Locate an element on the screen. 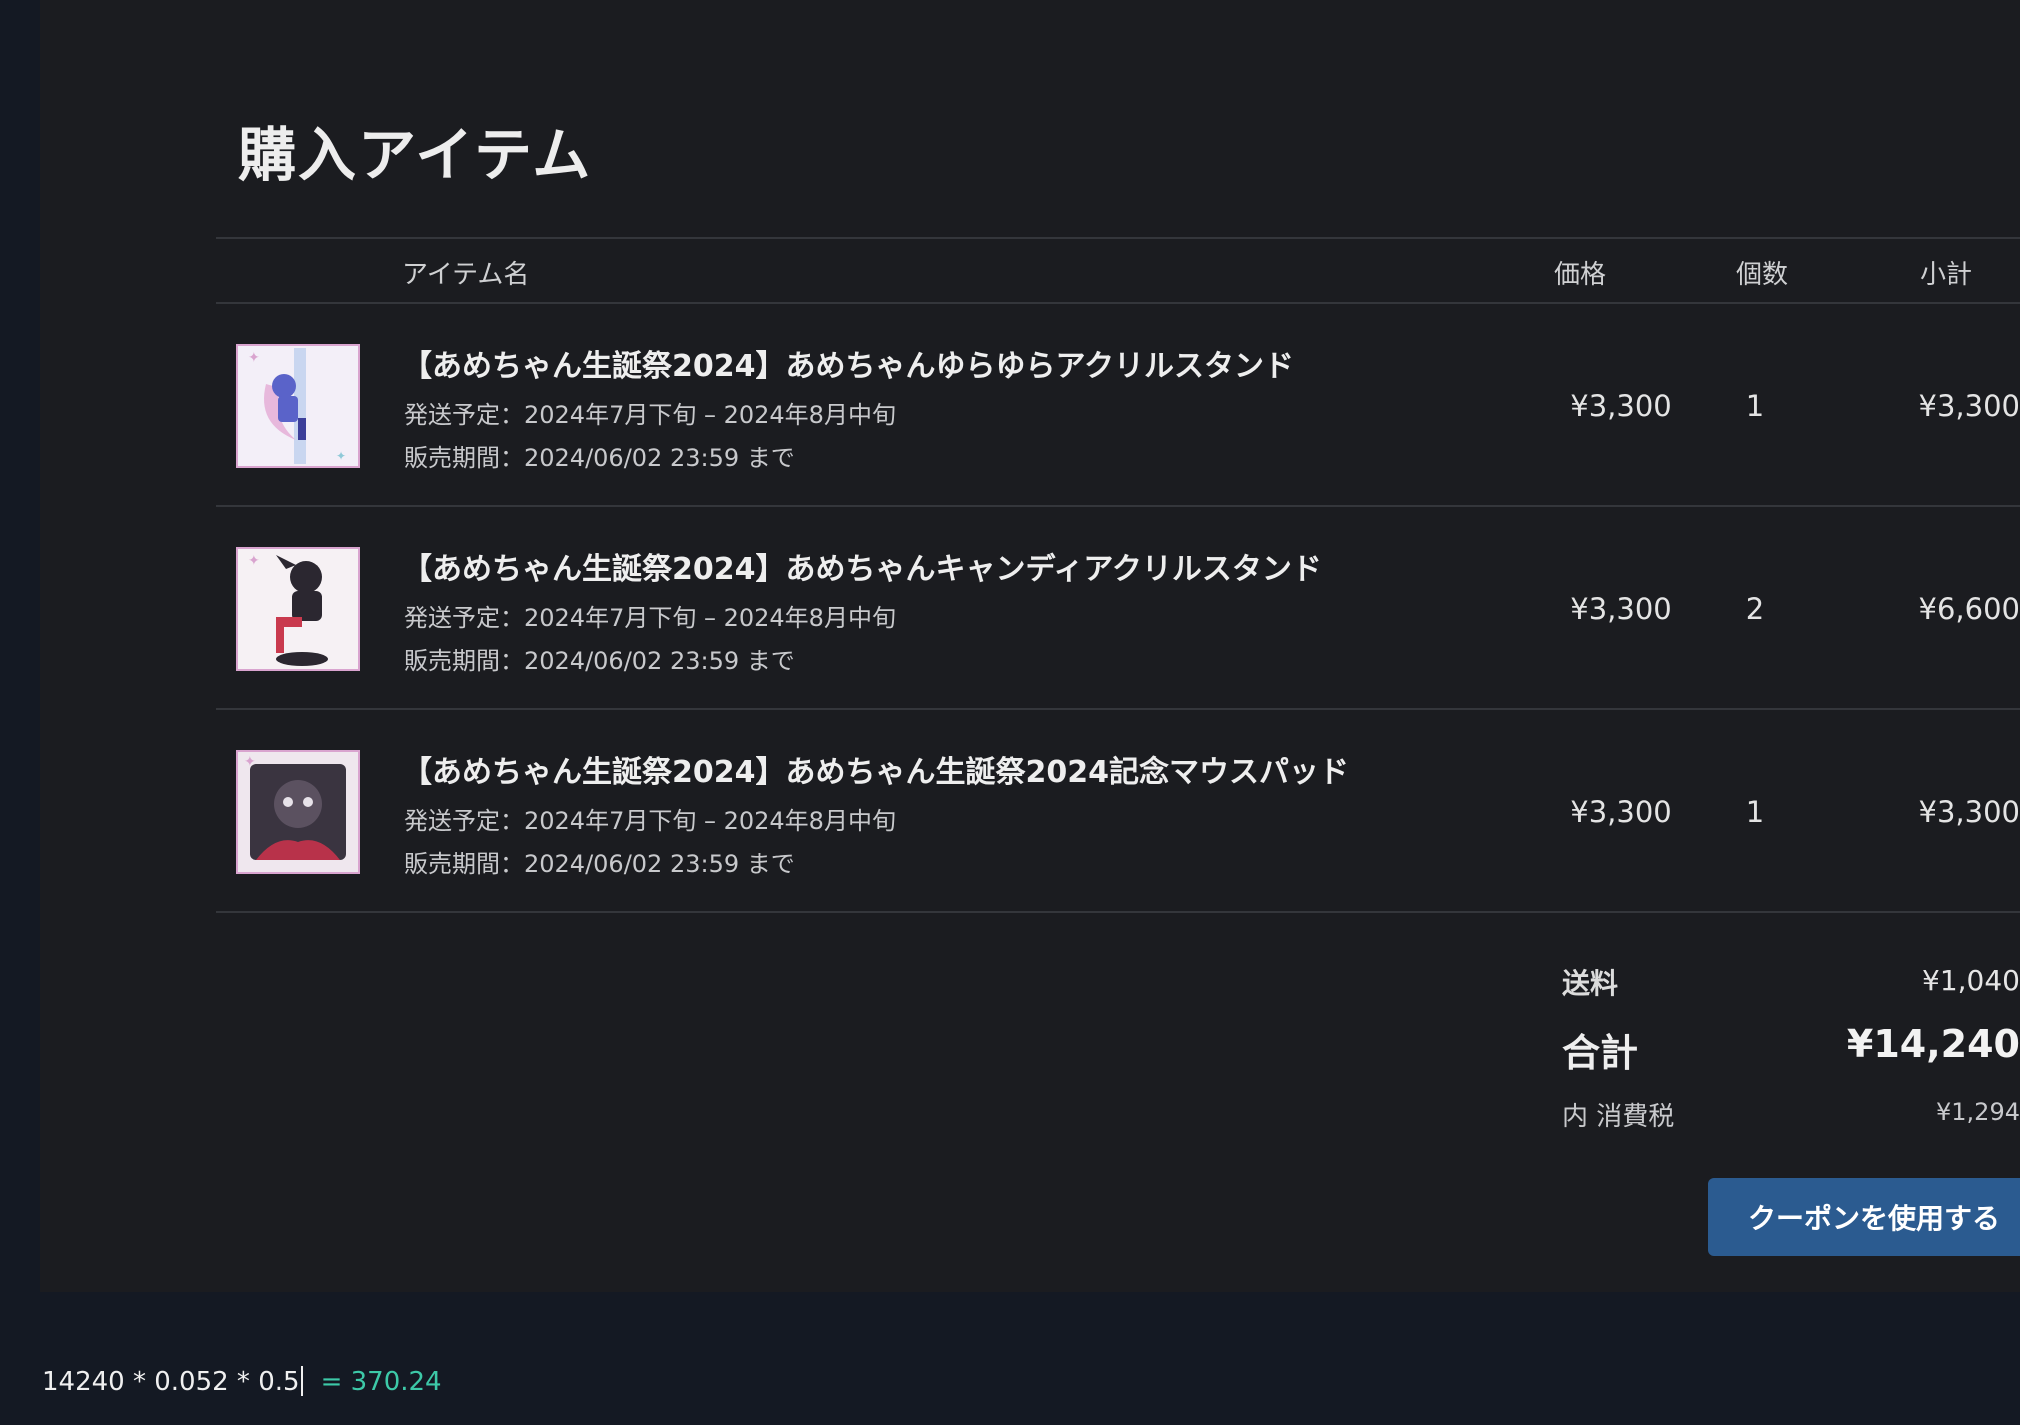  table-bottom-rule is located at coordinates (1118, 912).